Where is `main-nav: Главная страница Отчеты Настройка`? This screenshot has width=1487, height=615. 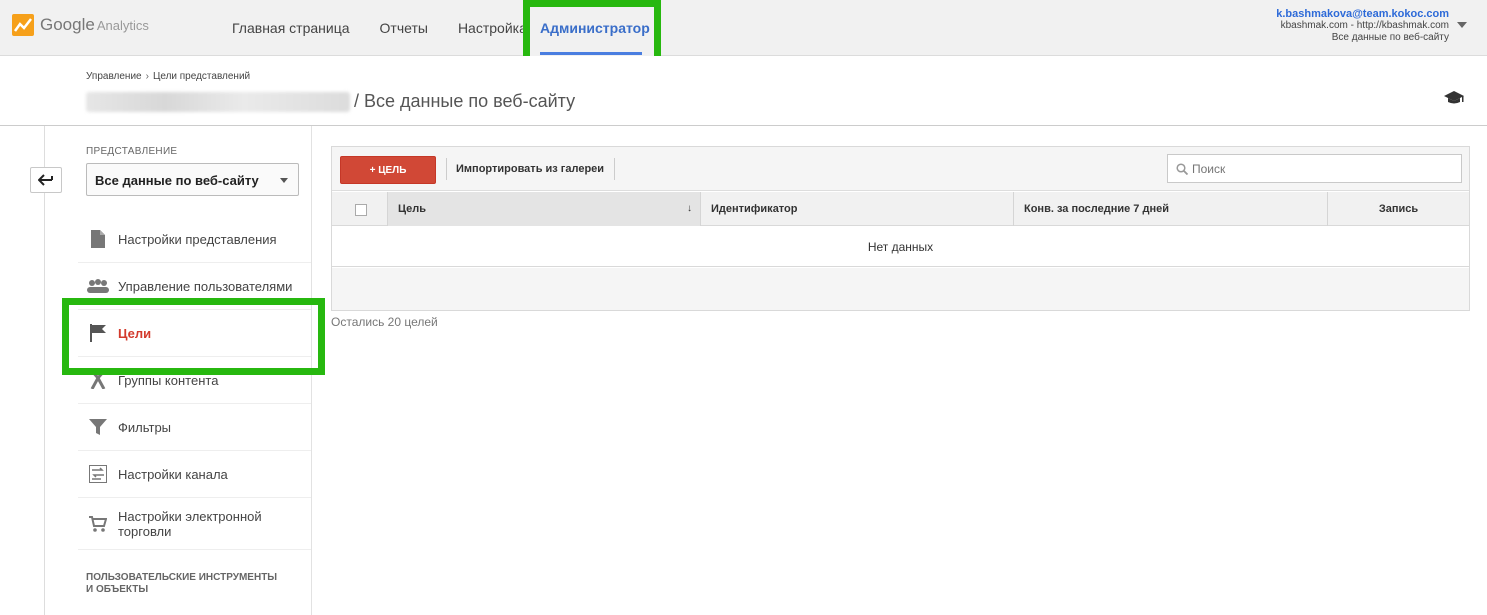
main-nav: Главная страница Отчеты Настройка is located at coordinates (394, 28).